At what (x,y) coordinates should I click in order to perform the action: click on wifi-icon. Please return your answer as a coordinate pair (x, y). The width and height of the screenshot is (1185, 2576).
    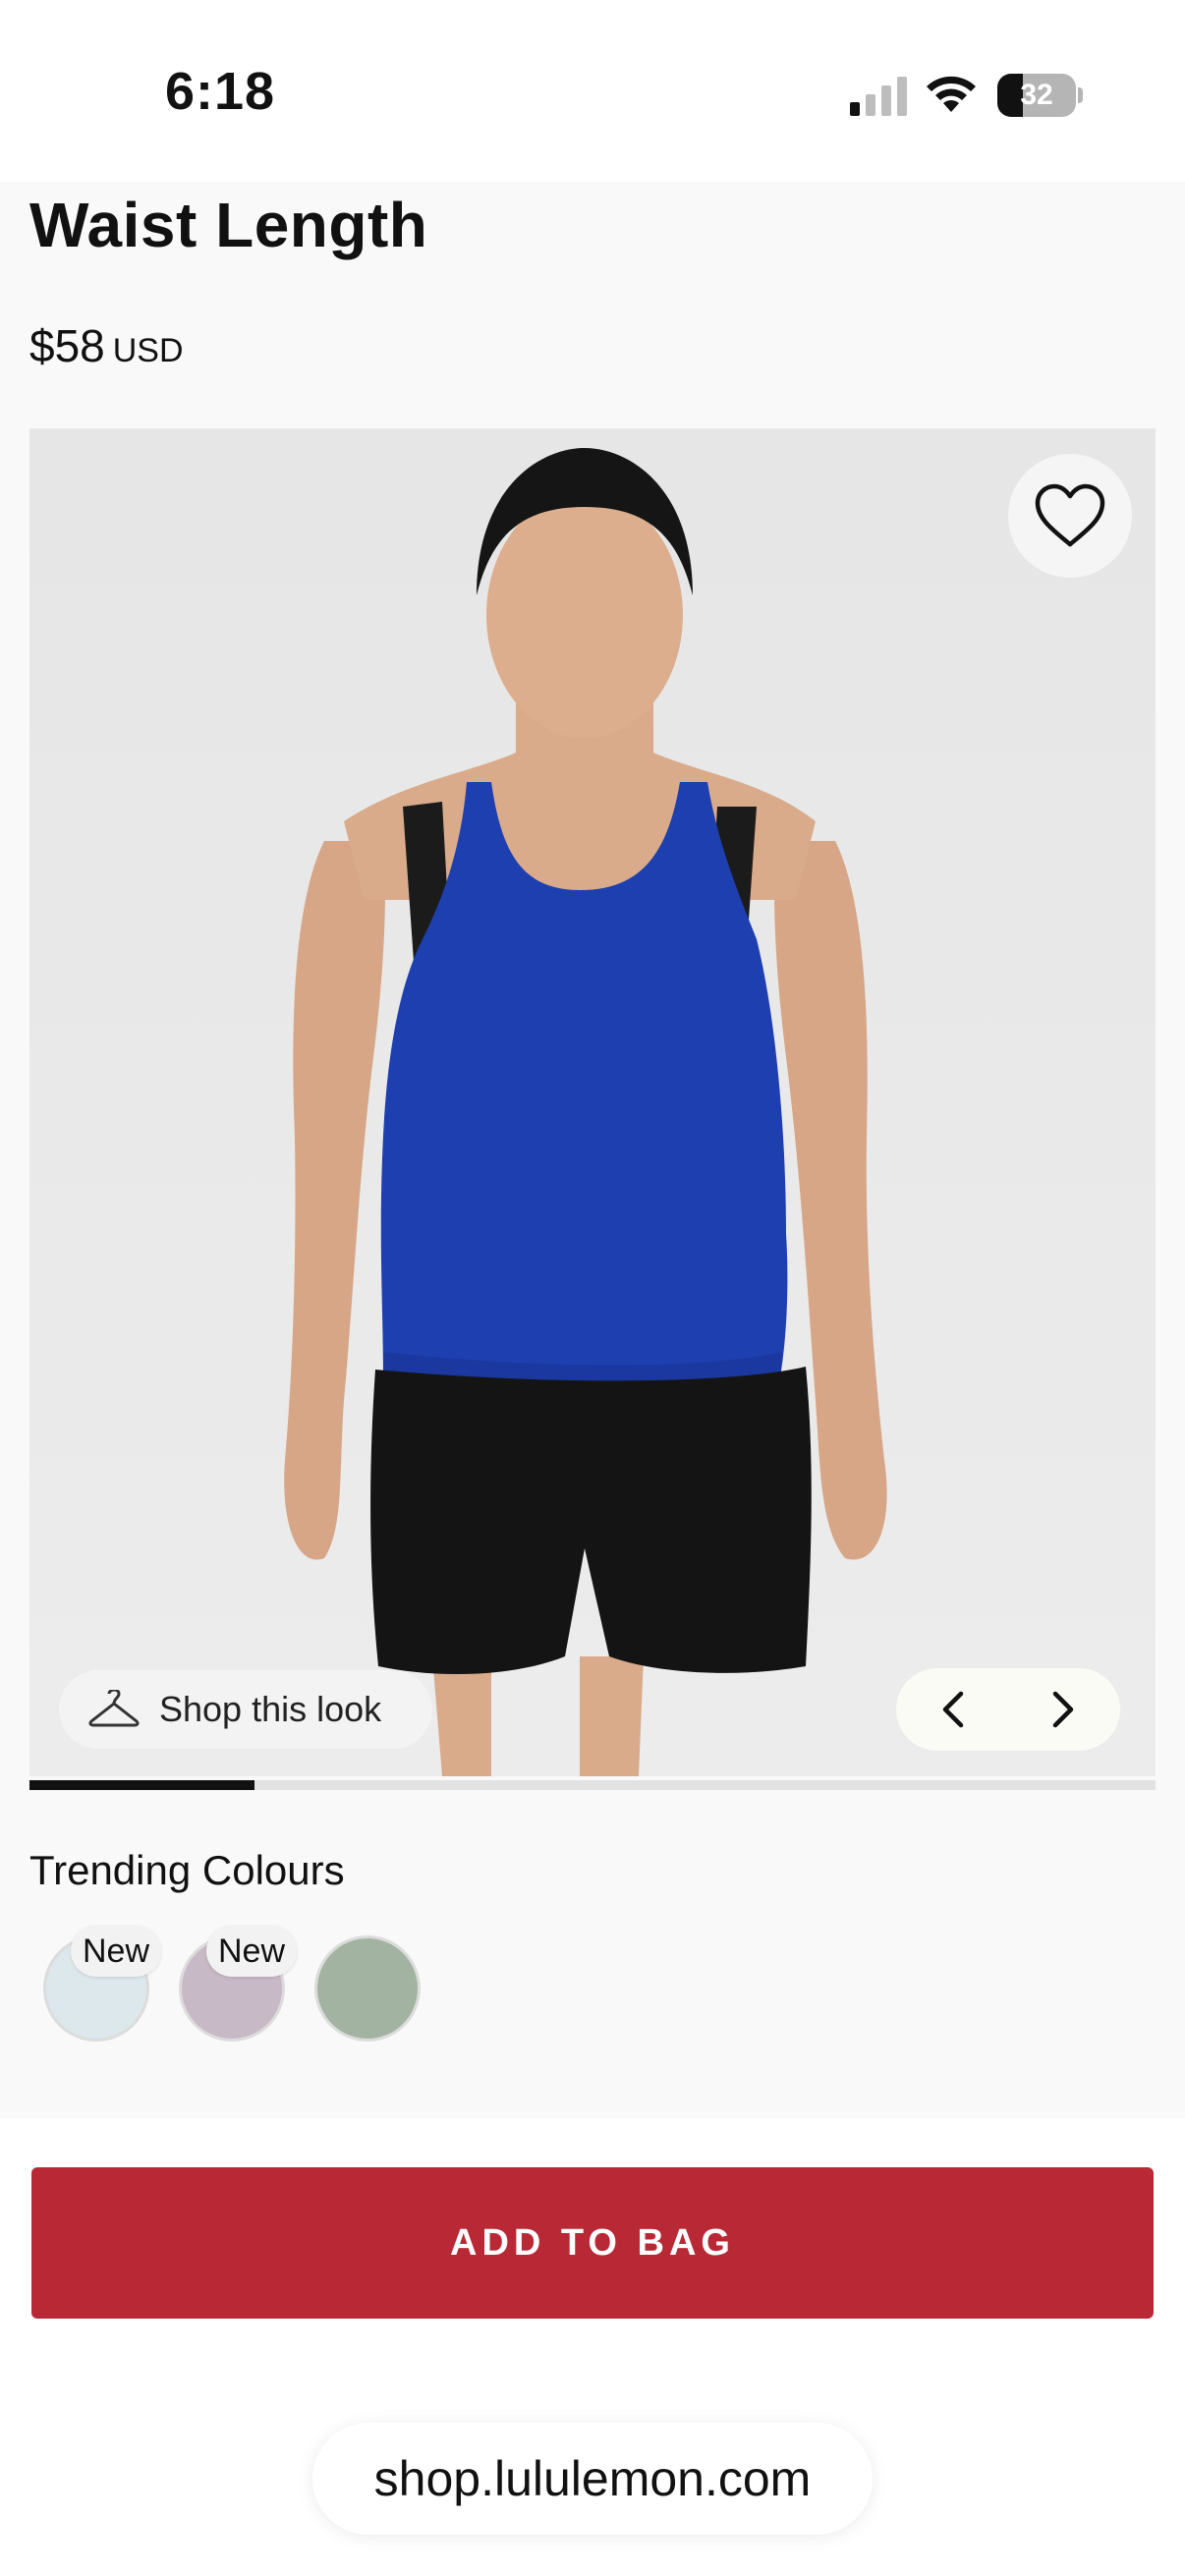
    Looking at the image, I should click on (952, 94).